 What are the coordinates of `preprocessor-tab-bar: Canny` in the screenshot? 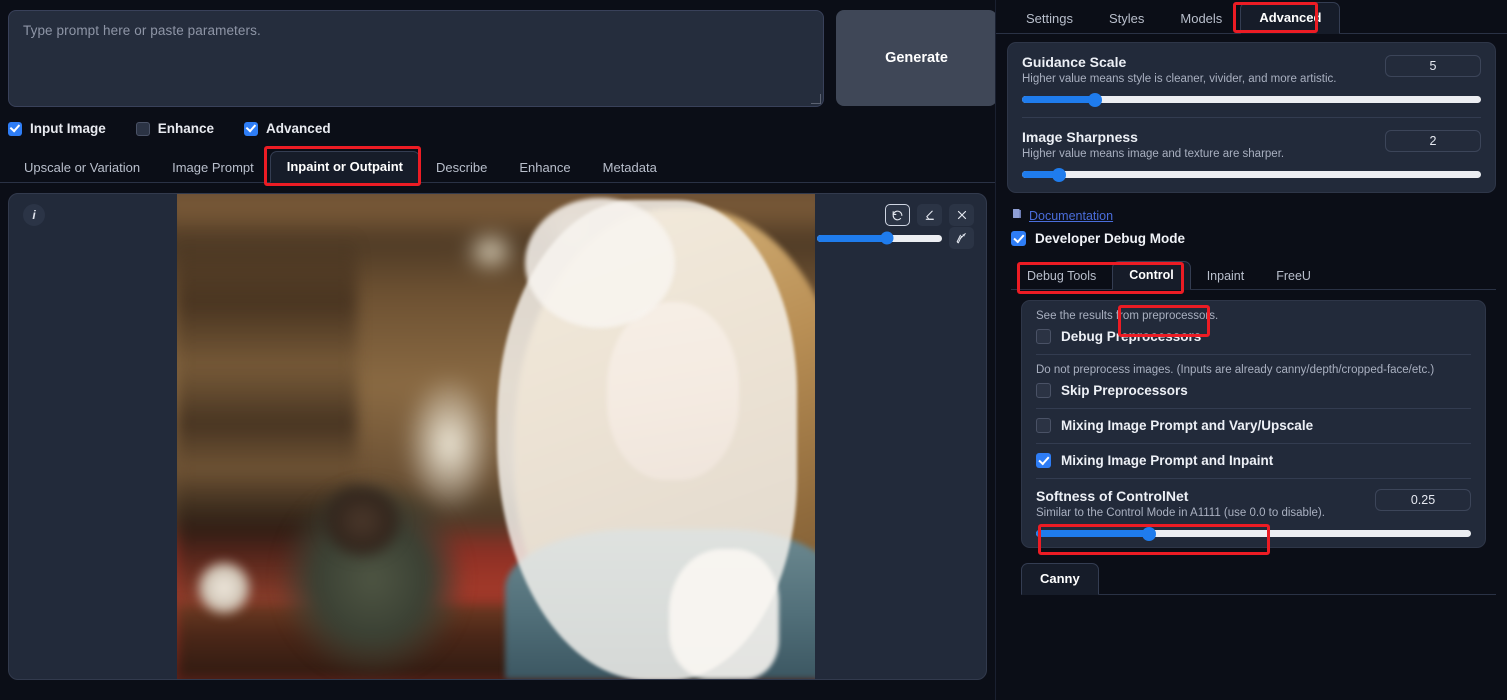 It's located at (1258, 578).